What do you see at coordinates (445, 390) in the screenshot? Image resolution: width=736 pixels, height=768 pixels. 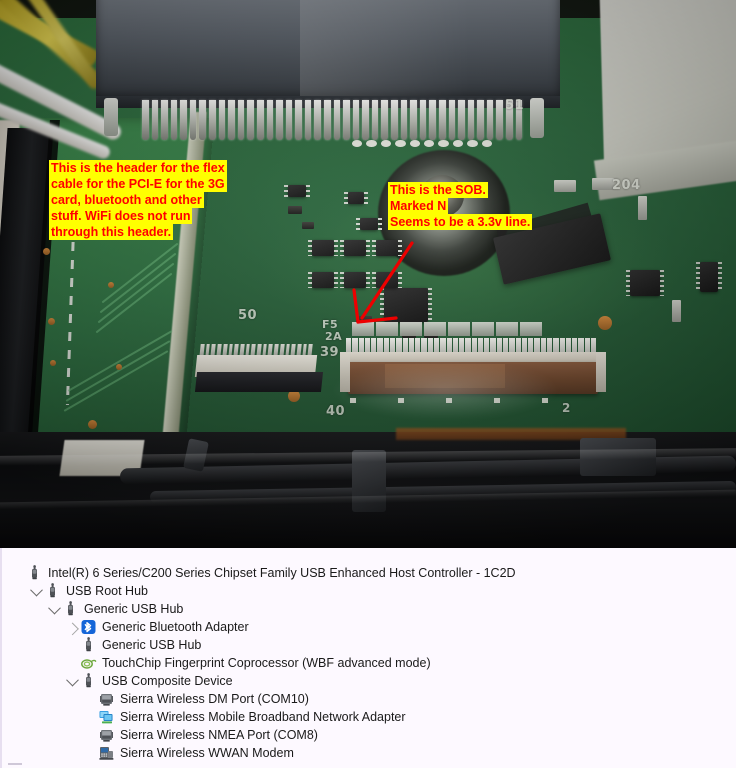 I see `lens-glare` at bounding box center [445, 390].